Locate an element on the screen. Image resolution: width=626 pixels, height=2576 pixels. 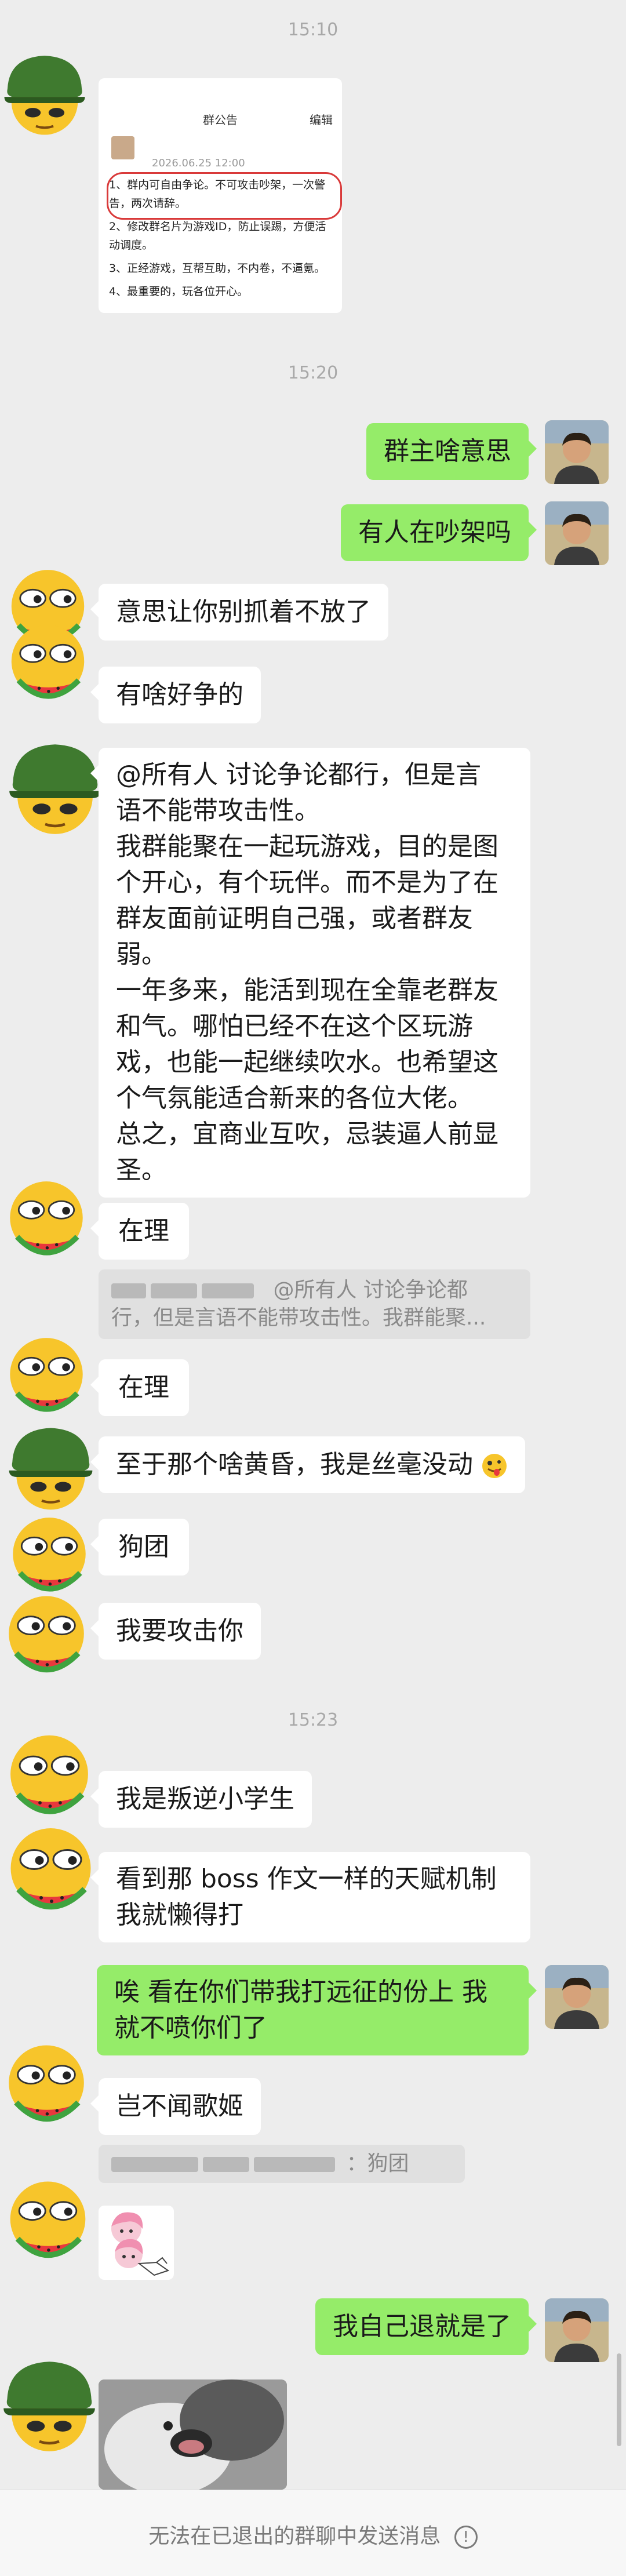
scrollbar-thumb is located at coordinates (619, 2399).